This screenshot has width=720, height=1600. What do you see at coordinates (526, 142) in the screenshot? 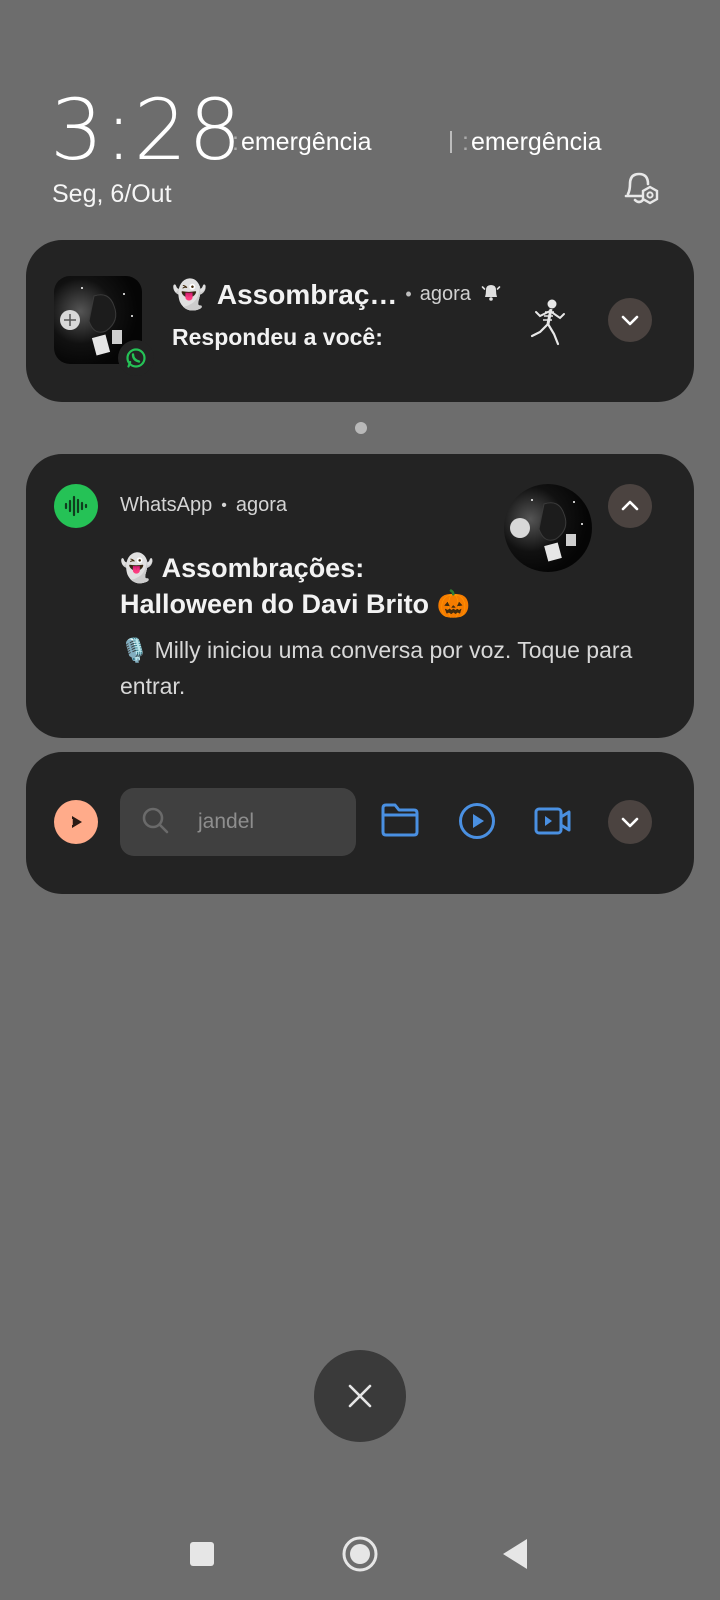
I see `emergency-call-label-2: :emergência` at bounding box center [526, 142].